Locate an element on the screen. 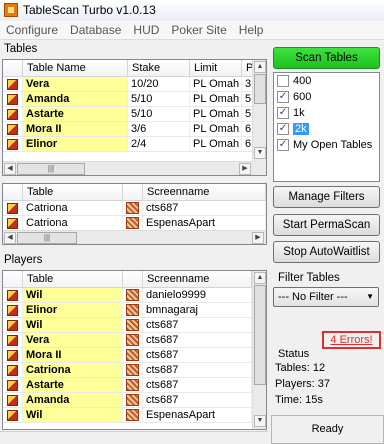  status-label: Status is located at coordinates (294, 354).